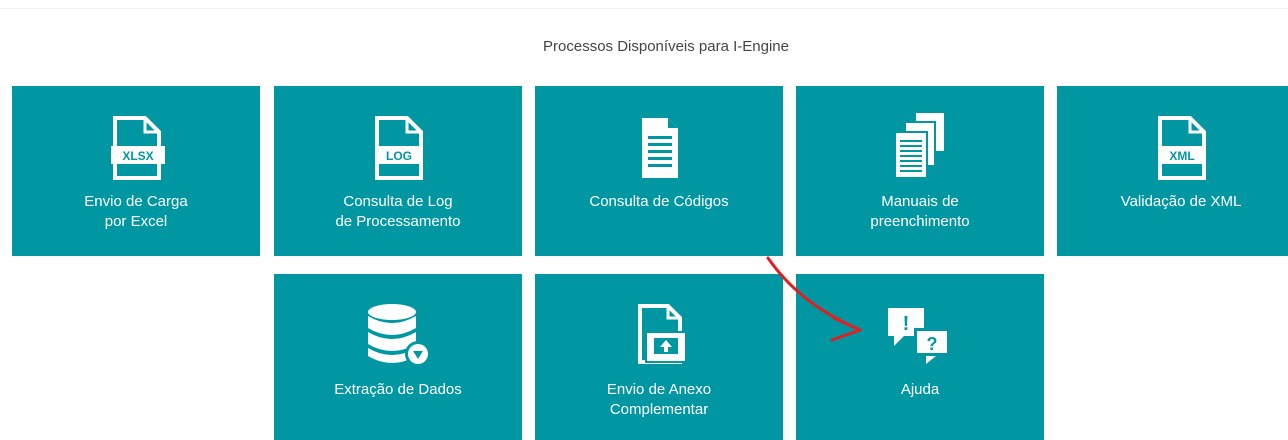 The width and height of the screenshot is (1288, 440). What do you see at coordinates (398, 211) in the screenshot?
I see `tile-label: Consulta de Log de Processamento` at bounding box center [398, 211].